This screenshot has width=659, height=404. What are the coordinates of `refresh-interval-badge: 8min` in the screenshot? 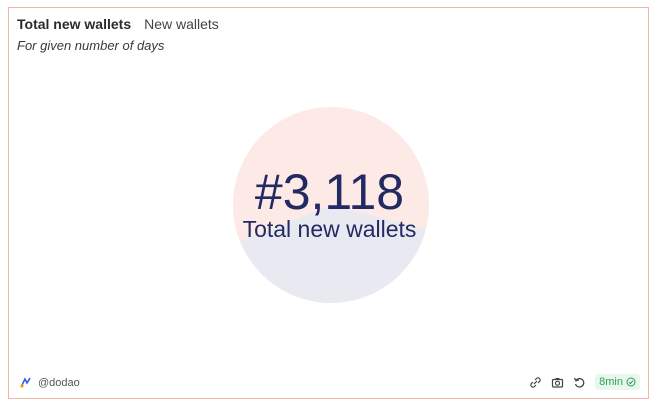 It's located at (617, 382).